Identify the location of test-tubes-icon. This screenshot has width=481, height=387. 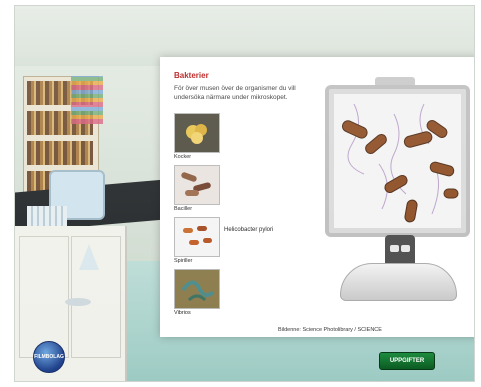
(47, 216).